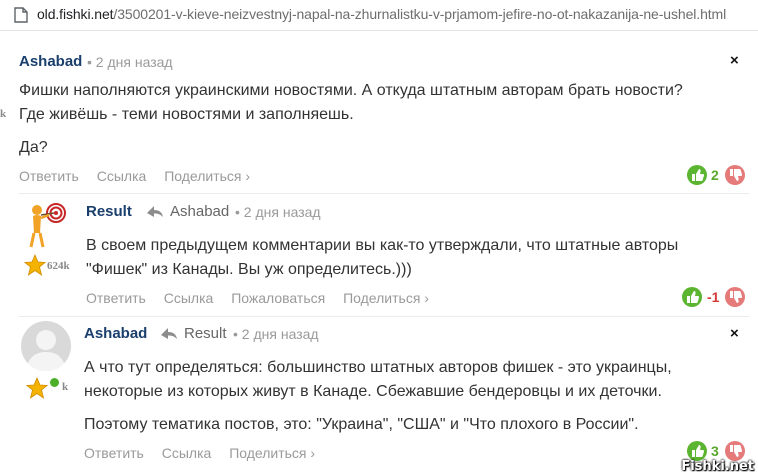 Image resolution: width=758 pixels, height=476 pixels. What do you see at coordinates (46, 224) in the screenshot?
I see `avatar-archer` at bounding box center [46, 224].